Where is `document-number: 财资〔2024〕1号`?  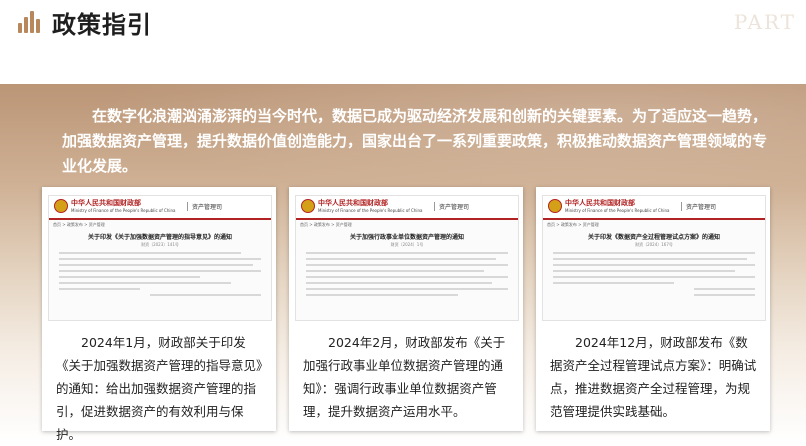
document-number: 财资〔2024〕1号 is located at coordinates (407, 244).